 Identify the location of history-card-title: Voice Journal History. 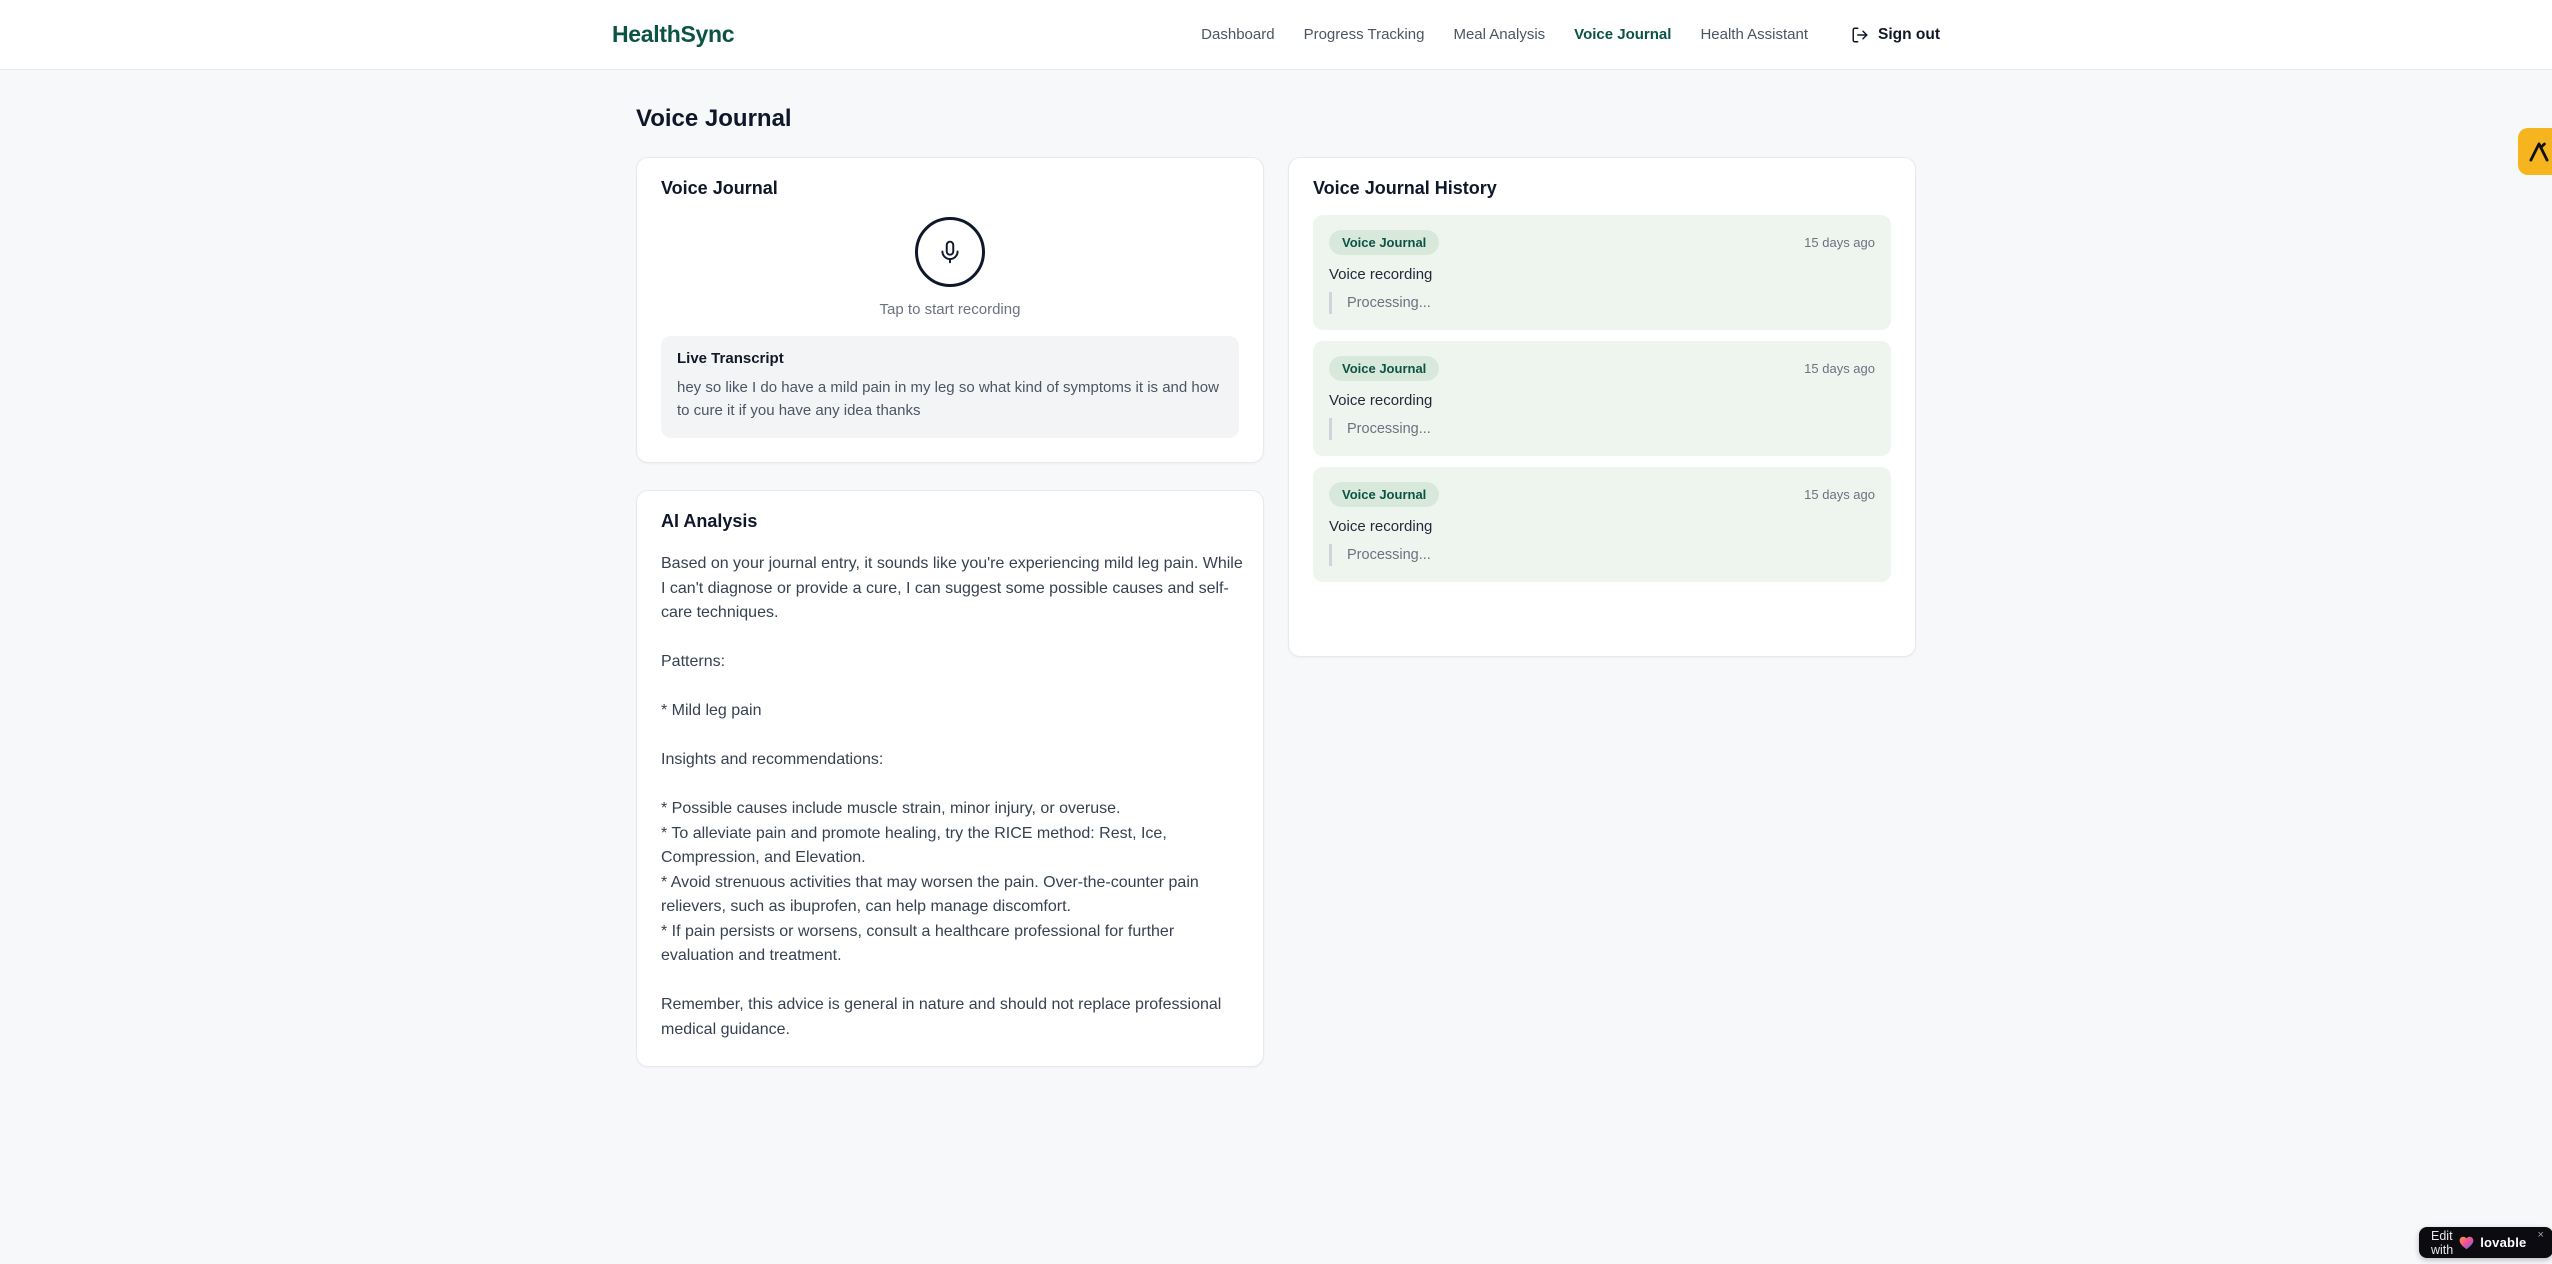
(1405, 188).